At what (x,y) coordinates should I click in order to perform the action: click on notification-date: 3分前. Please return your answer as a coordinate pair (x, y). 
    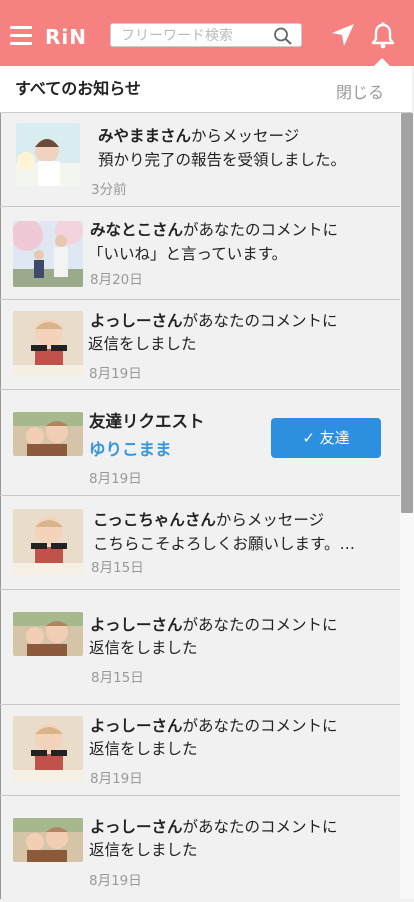
    Looking at the image, I should click on (109, 190).